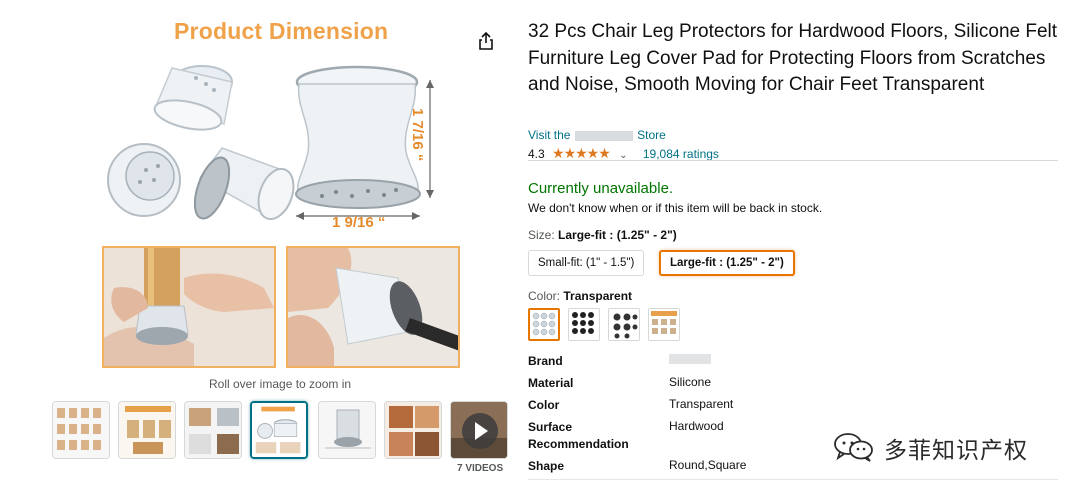 The width and height of the screenshot is (1080, 494). Describe the element at coordinates (696, 426) in the screenshot. I see `spec-value: Hardwood` at that location.